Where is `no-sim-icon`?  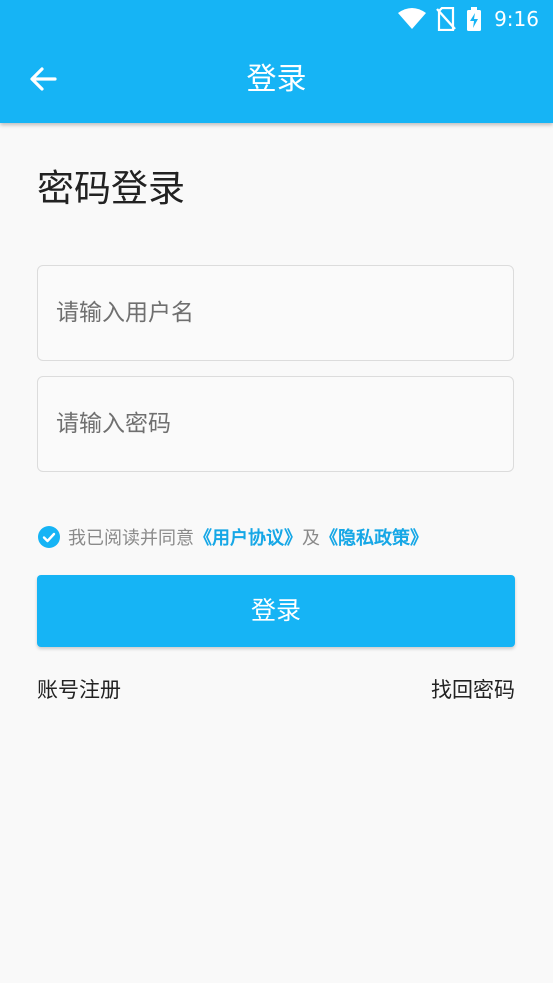 no-sim-icon is located at coordinates (446, 19).